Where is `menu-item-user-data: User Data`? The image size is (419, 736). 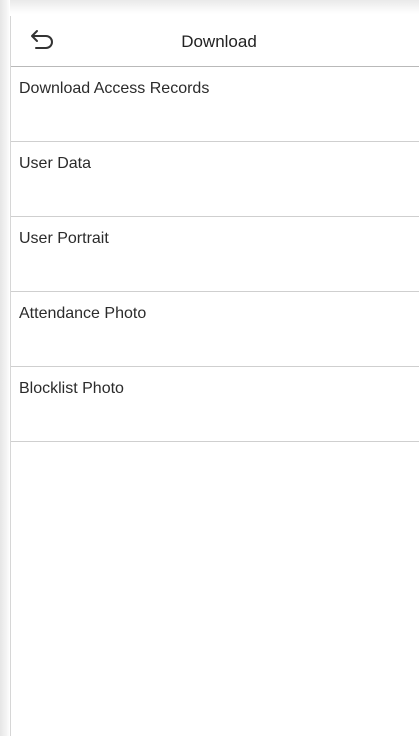
menu-item-user-data: User Data is located at coordinates (215, 179).